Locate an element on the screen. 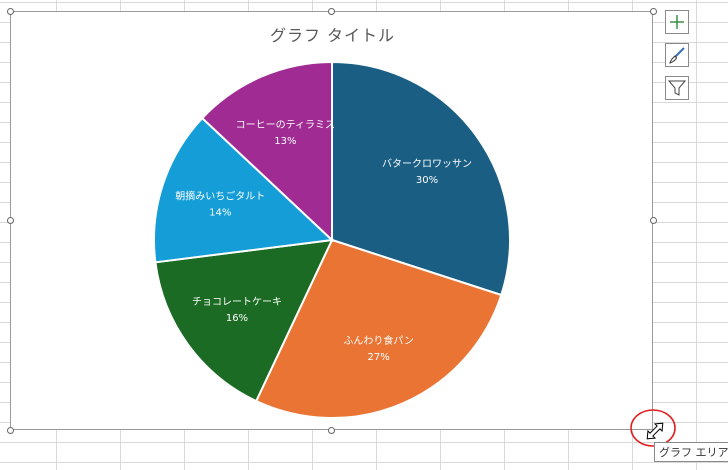  diagonal-resize-cursor-icon is located at coordinates (655, 431).